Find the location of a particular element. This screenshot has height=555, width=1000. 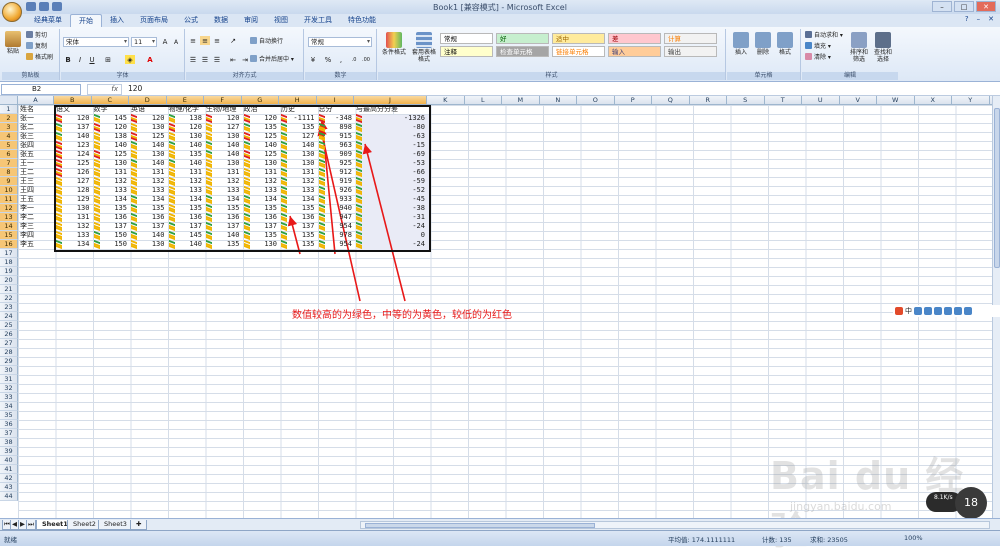

row-header: 32 is located at coordinates (9, 388).